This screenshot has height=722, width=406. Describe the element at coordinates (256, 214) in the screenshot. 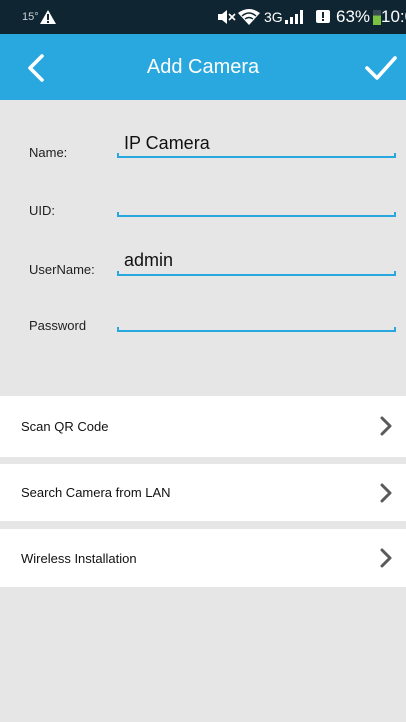

I see `uid-underline` at that location.